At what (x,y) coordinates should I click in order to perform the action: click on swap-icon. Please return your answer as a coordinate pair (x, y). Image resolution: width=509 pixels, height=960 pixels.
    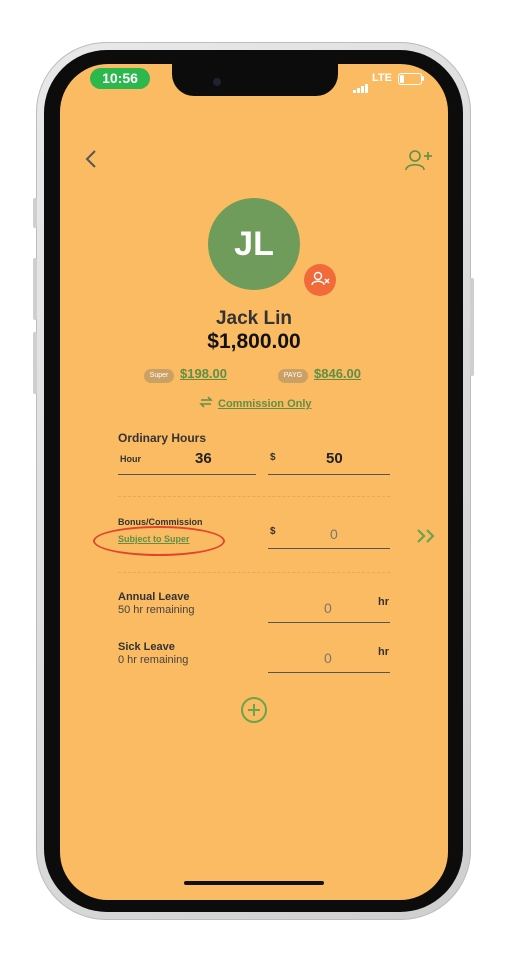
    Looking at the image, I should click on (206, 404).